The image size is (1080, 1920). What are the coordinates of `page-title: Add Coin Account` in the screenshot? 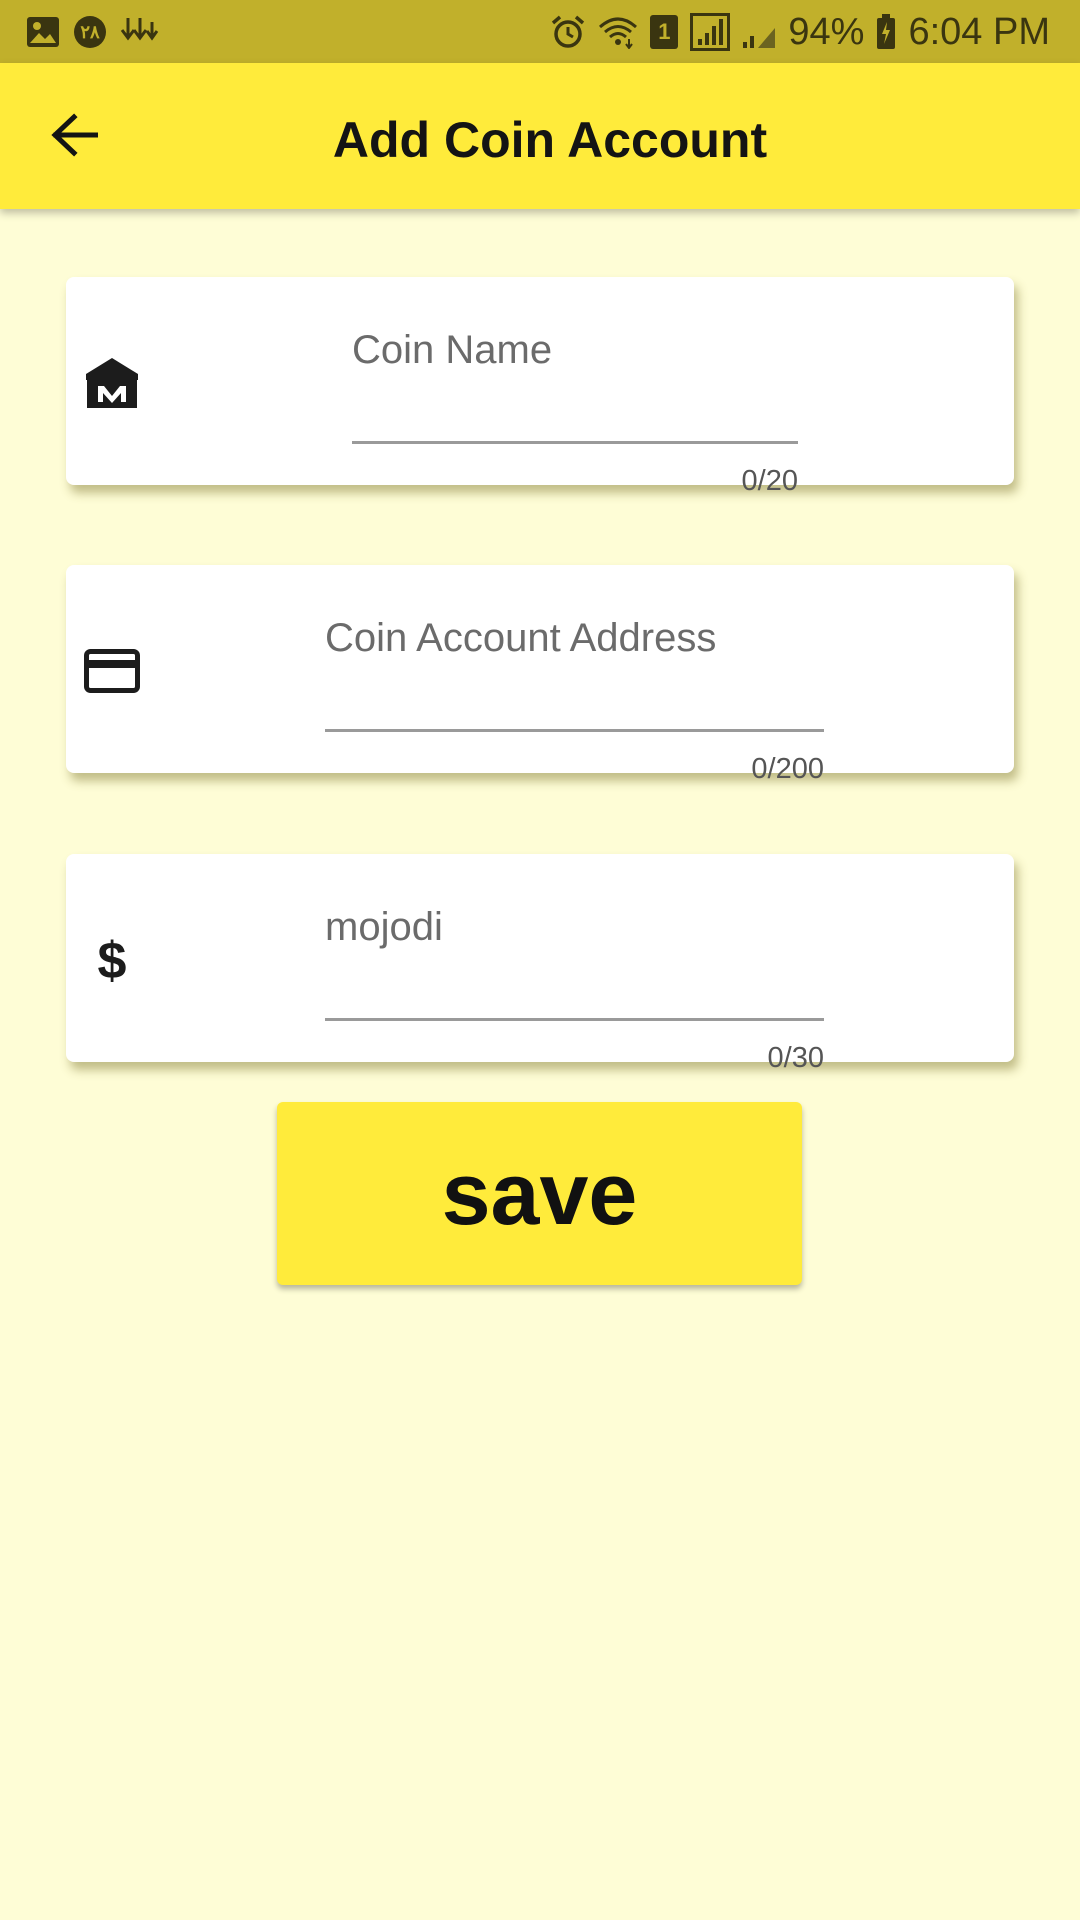 It's located at (550, 140).